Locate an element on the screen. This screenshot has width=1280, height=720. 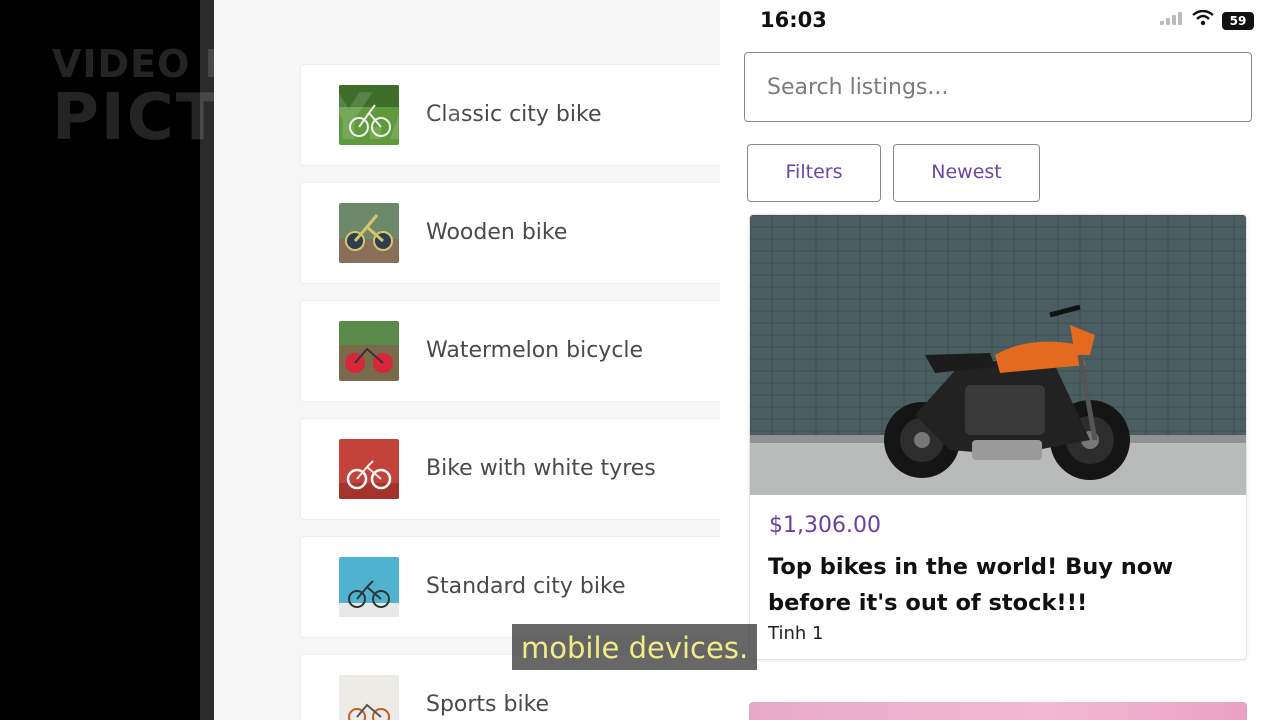
video-caption: mobile devices. is located at coordinates (635, 647).